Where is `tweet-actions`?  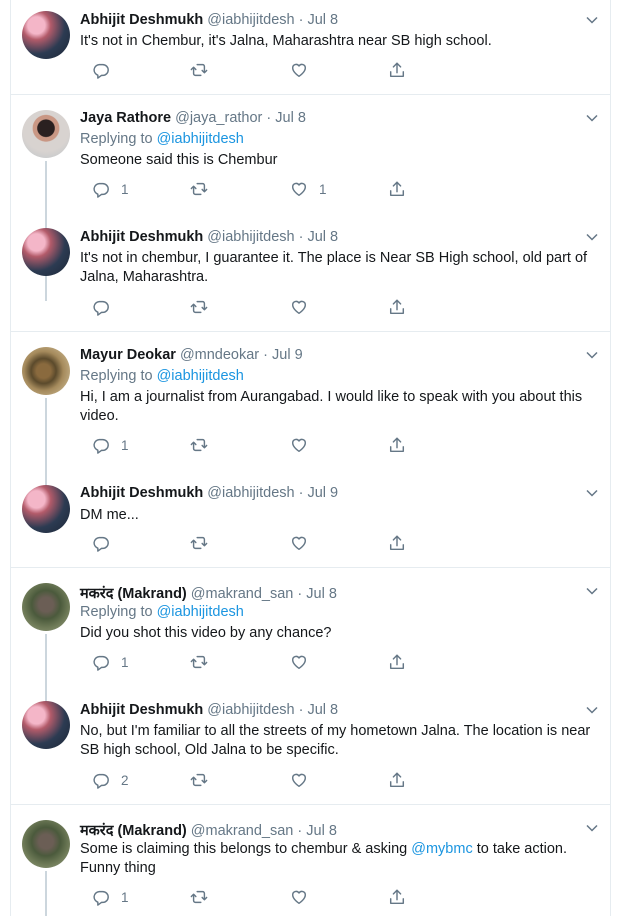 tweet-actions is located at coordinates (340, 543).